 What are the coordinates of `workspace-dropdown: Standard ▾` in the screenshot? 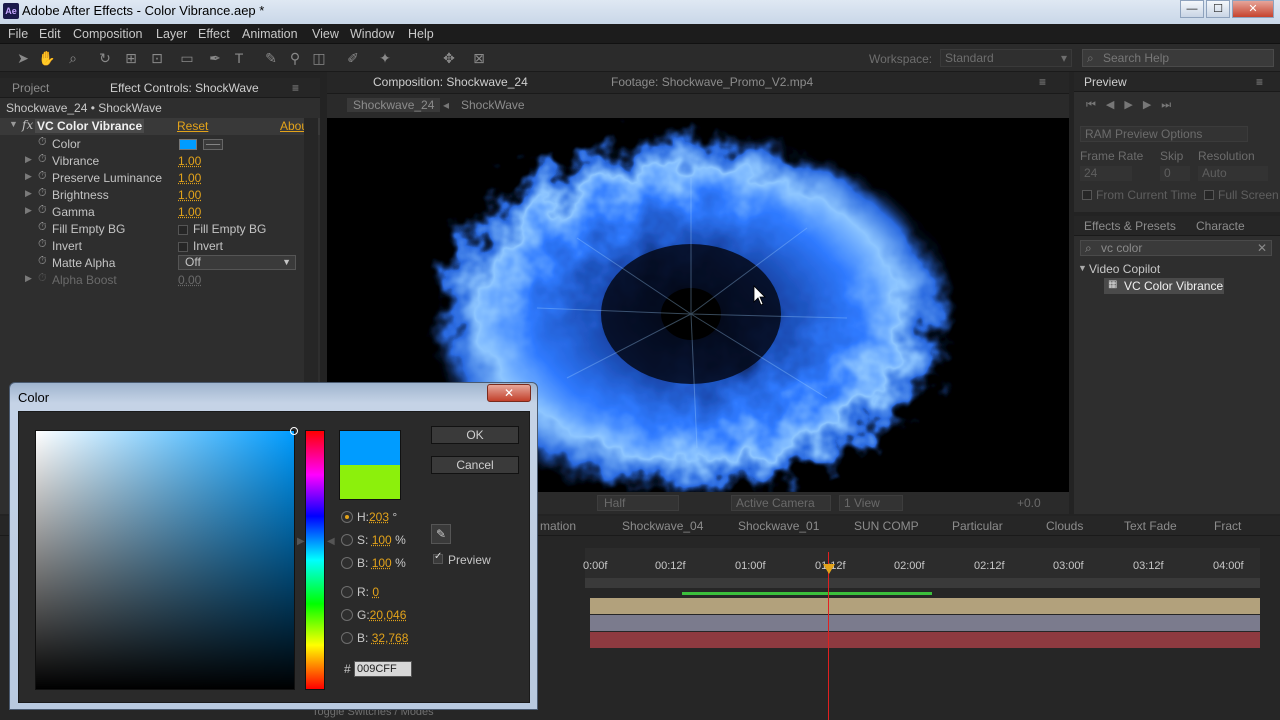 It's located at (1006, 58).